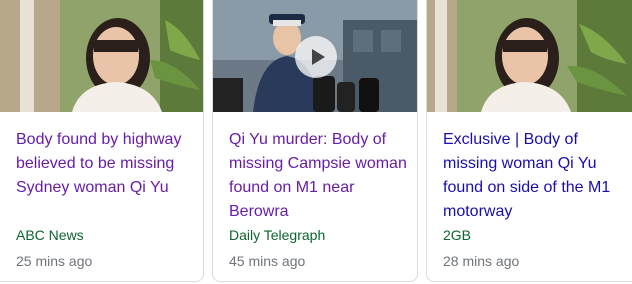 The width and height of the screenshot is (632, 284). I want to click on play-icon, so click(318, 57).